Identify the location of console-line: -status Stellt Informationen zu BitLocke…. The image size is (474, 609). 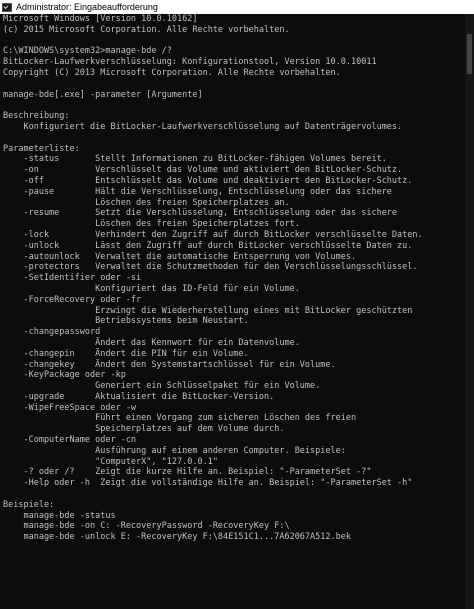
(195, 159).